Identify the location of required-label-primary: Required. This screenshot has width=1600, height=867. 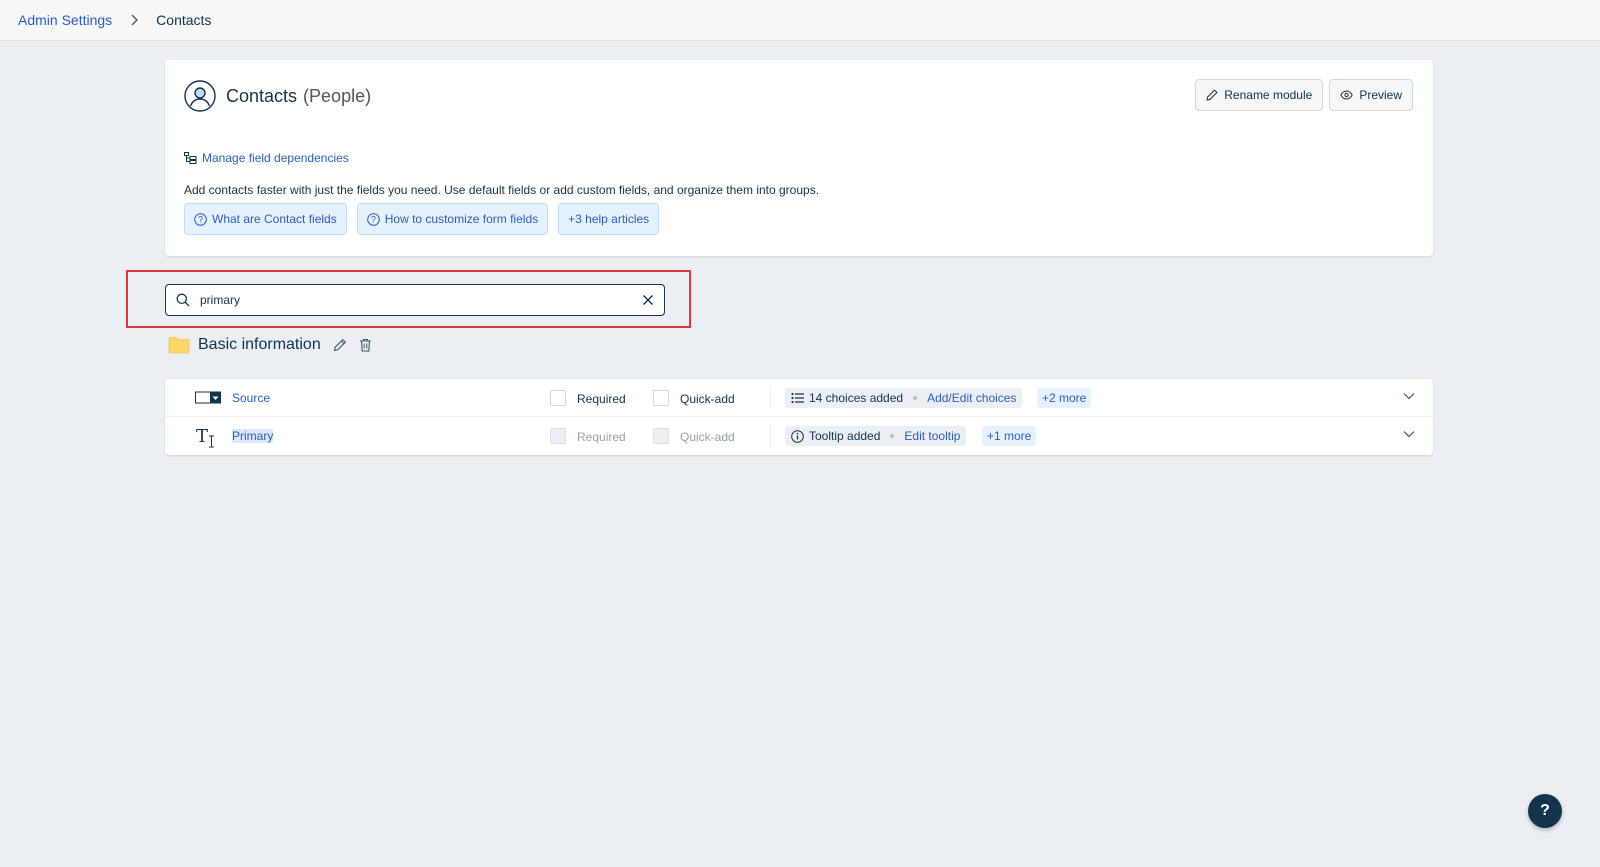
(601, 437).